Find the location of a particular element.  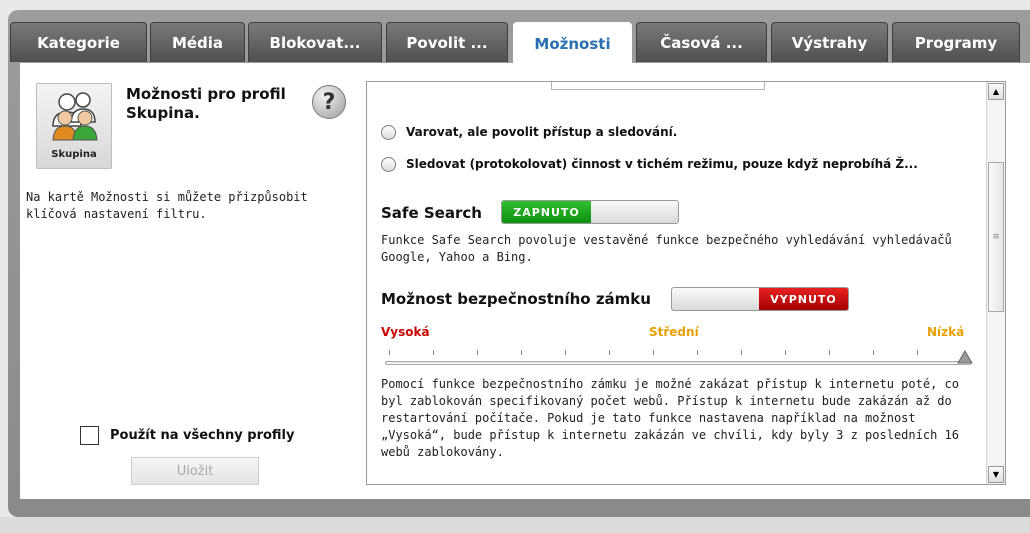

lock-level-slider is located at coordinates (678, 363).